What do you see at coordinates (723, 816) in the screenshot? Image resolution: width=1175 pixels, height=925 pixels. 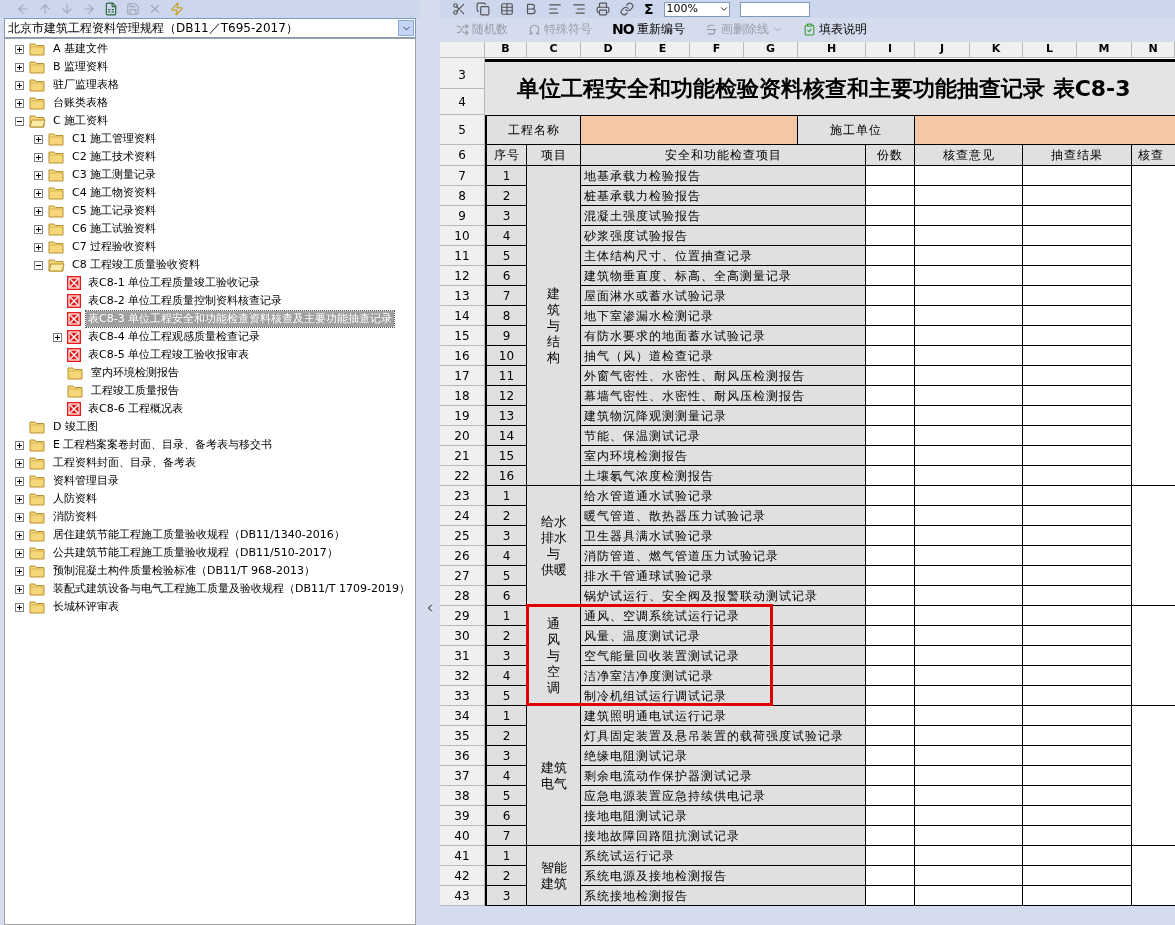 I see `table-cell: 接地电阻测试记录` at bounding box center [723, 816].